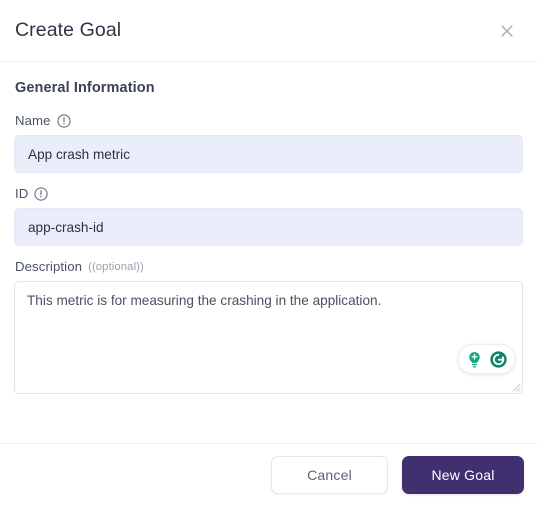  I want to click on name-input, so click(268, 154).